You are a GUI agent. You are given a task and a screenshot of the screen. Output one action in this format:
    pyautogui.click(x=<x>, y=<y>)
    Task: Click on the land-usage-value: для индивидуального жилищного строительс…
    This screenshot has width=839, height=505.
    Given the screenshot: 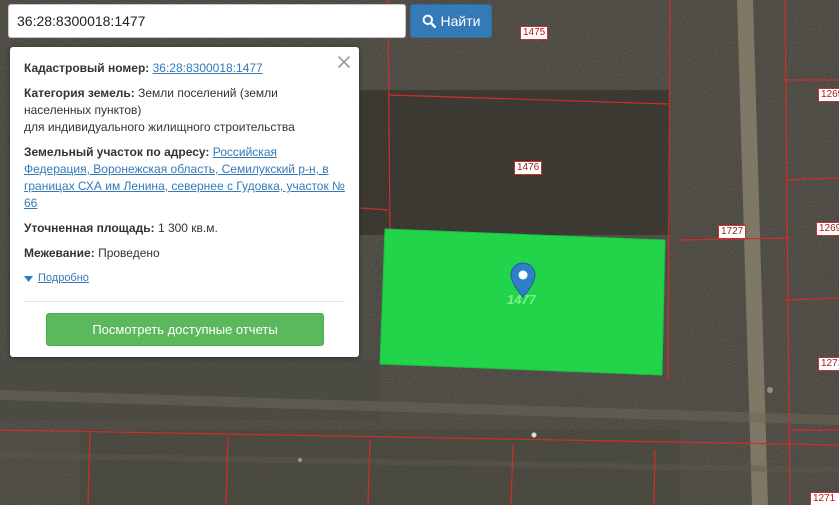 What is the action you would take?
    pyautogui.click(x=159, y=127)
    